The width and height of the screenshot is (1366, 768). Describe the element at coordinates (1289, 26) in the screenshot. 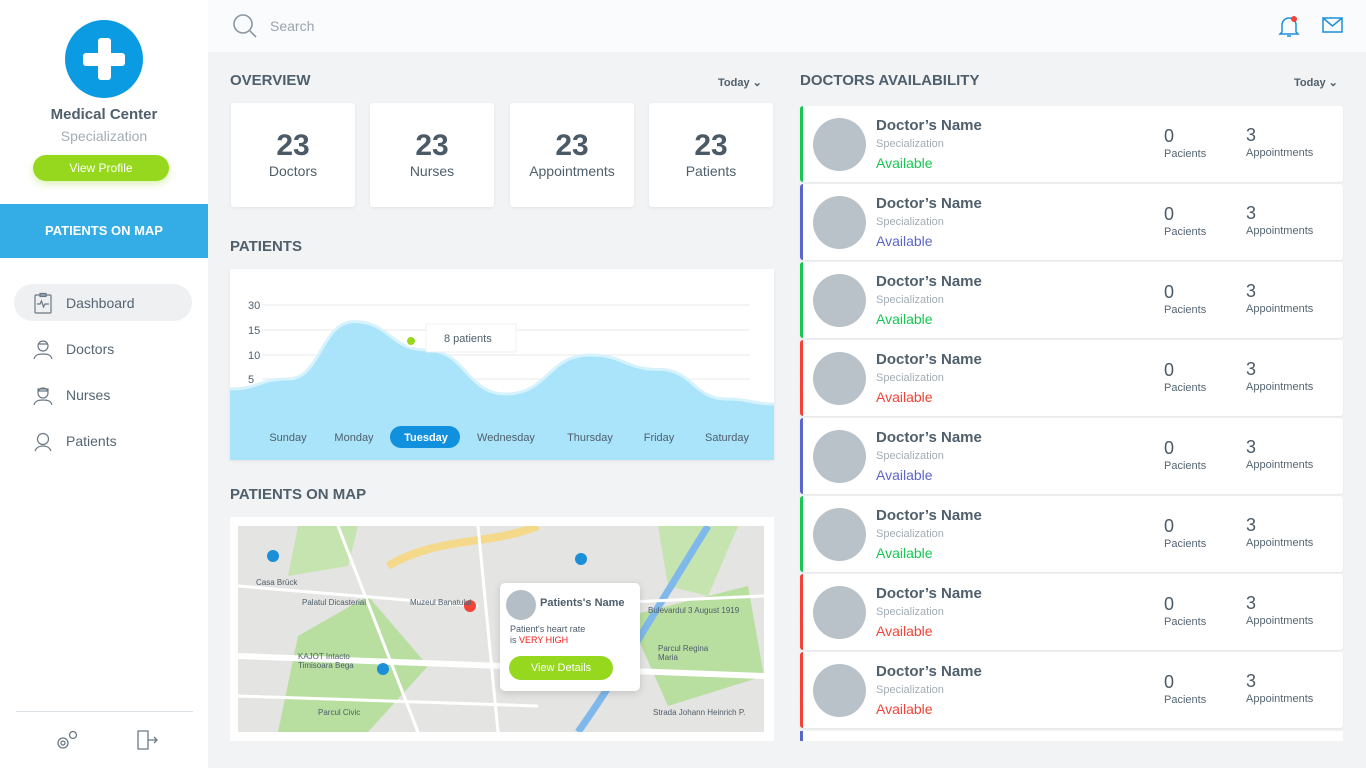

I see `bell-icon` at that location.